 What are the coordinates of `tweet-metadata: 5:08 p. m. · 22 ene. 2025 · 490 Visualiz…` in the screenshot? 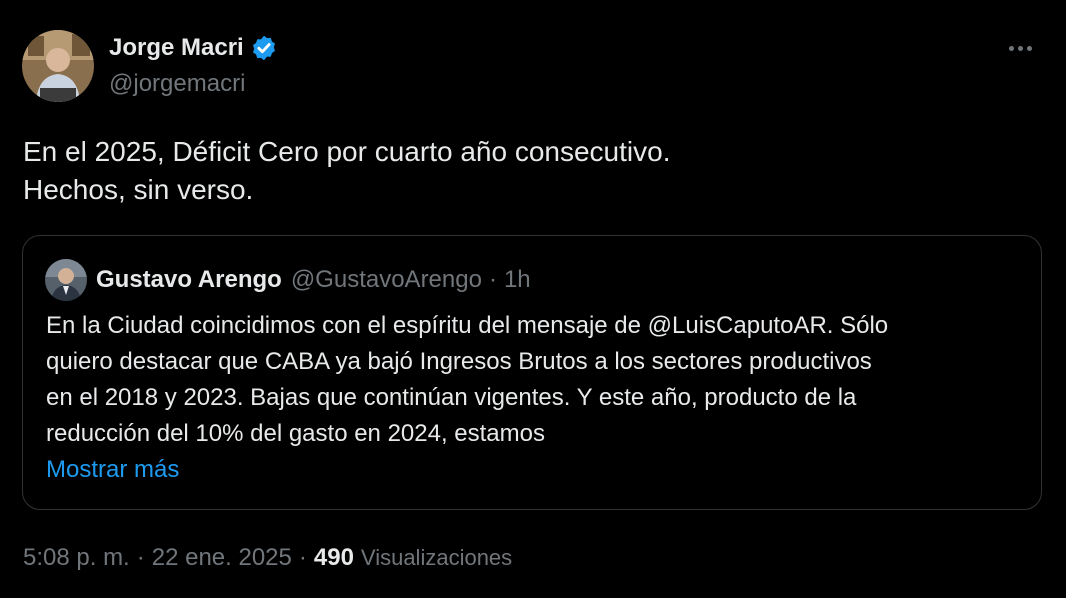 It's located at (267, 558).